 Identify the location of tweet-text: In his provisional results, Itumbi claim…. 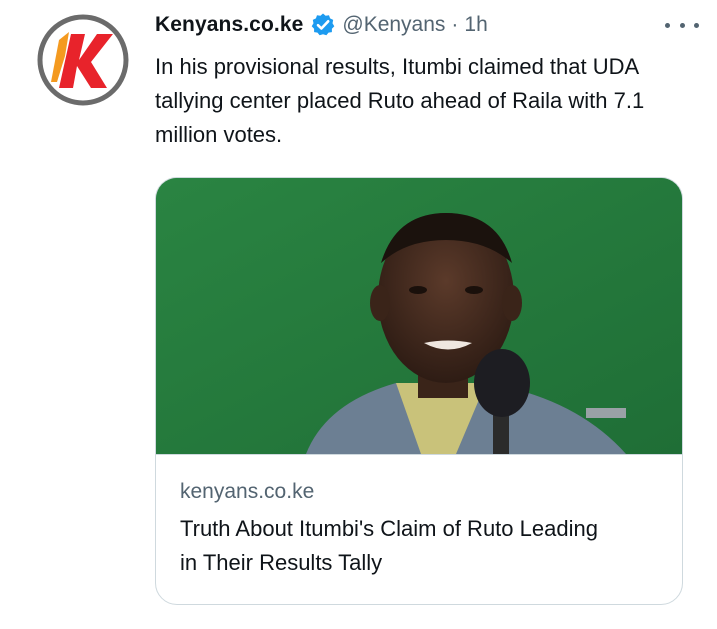
(400, 100).